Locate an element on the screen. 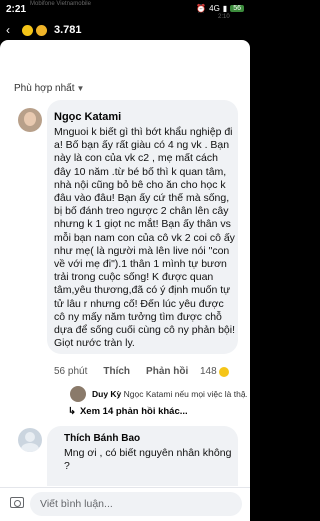  comment-actions: 56 phút Thích Phản hồi is located at coordinates (129, 371).